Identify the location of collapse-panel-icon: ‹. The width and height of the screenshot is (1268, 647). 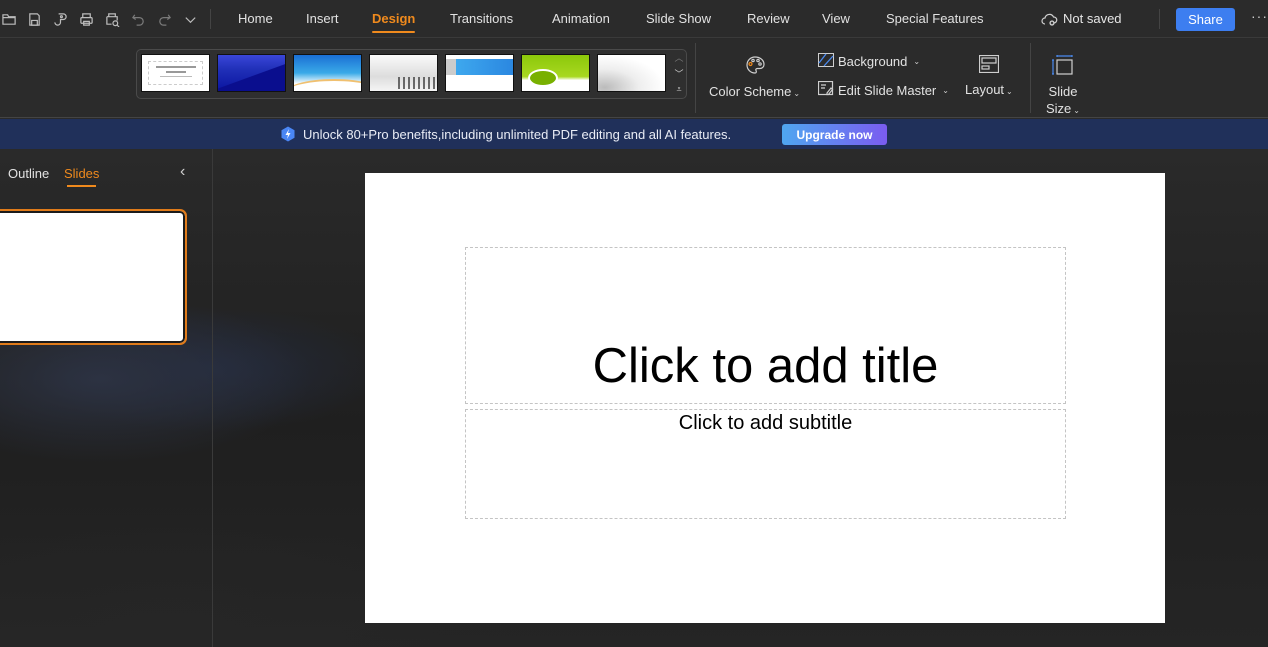
(182, 172).